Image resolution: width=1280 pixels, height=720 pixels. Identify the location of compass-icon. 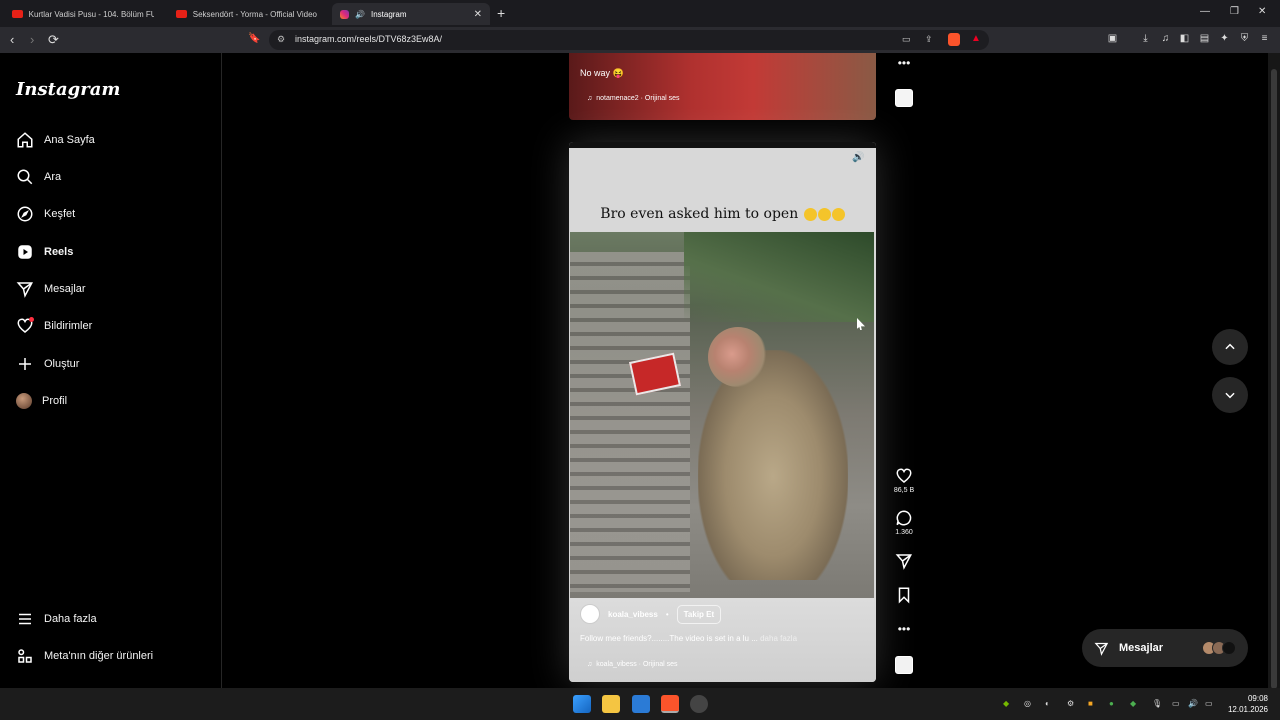
(25, 214).